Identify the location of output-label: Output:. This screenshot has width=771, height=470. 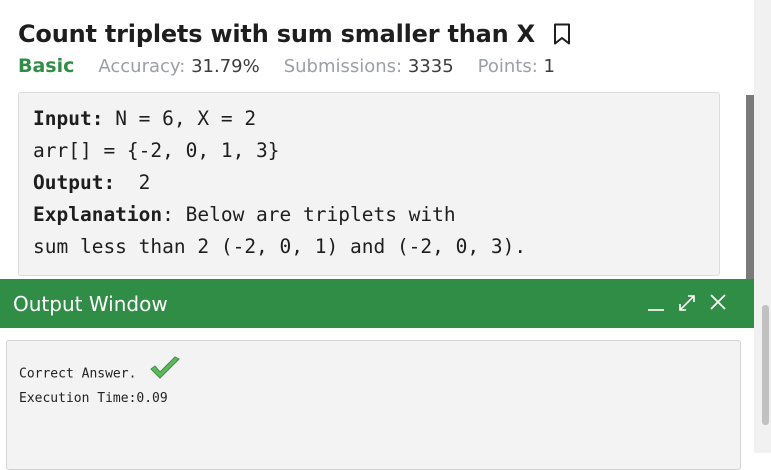
(74, 182).